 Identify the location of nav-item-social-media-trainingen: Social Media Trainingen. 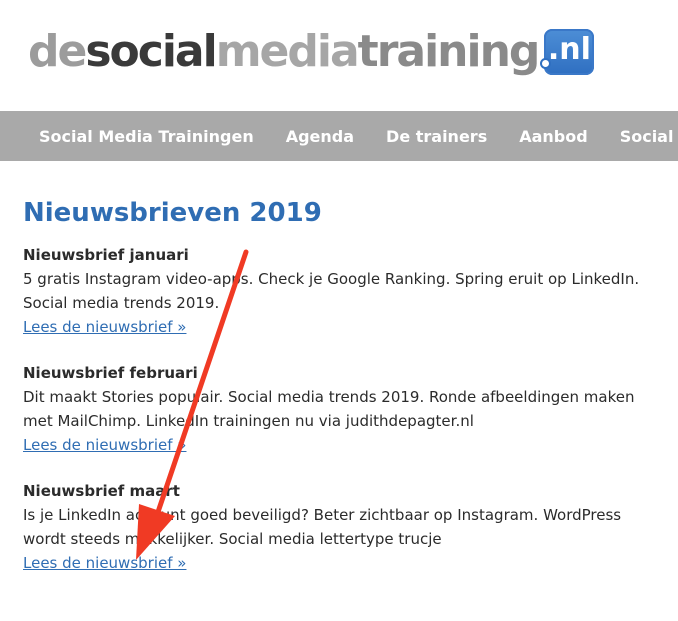
(135, 136).